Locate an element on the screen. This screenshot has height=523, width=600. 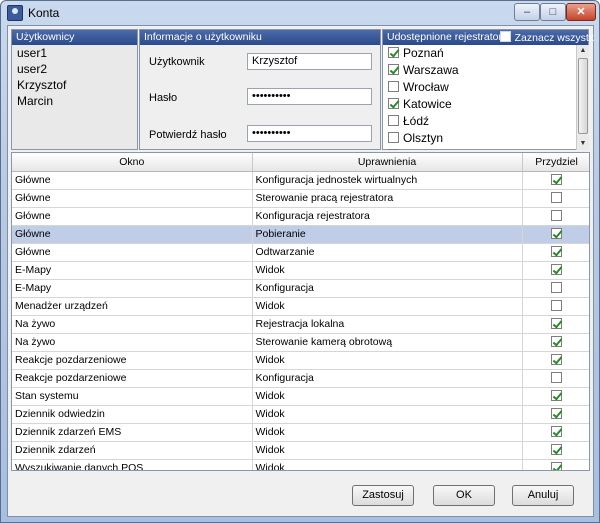
table-row: E-Mapy Widok is located at coordinates (300, 270).